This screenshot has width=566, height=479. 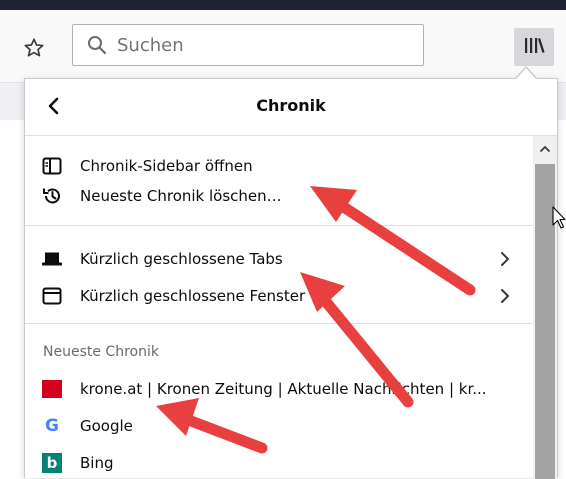 I want to click on search-icon, so click(x=97, y=45).